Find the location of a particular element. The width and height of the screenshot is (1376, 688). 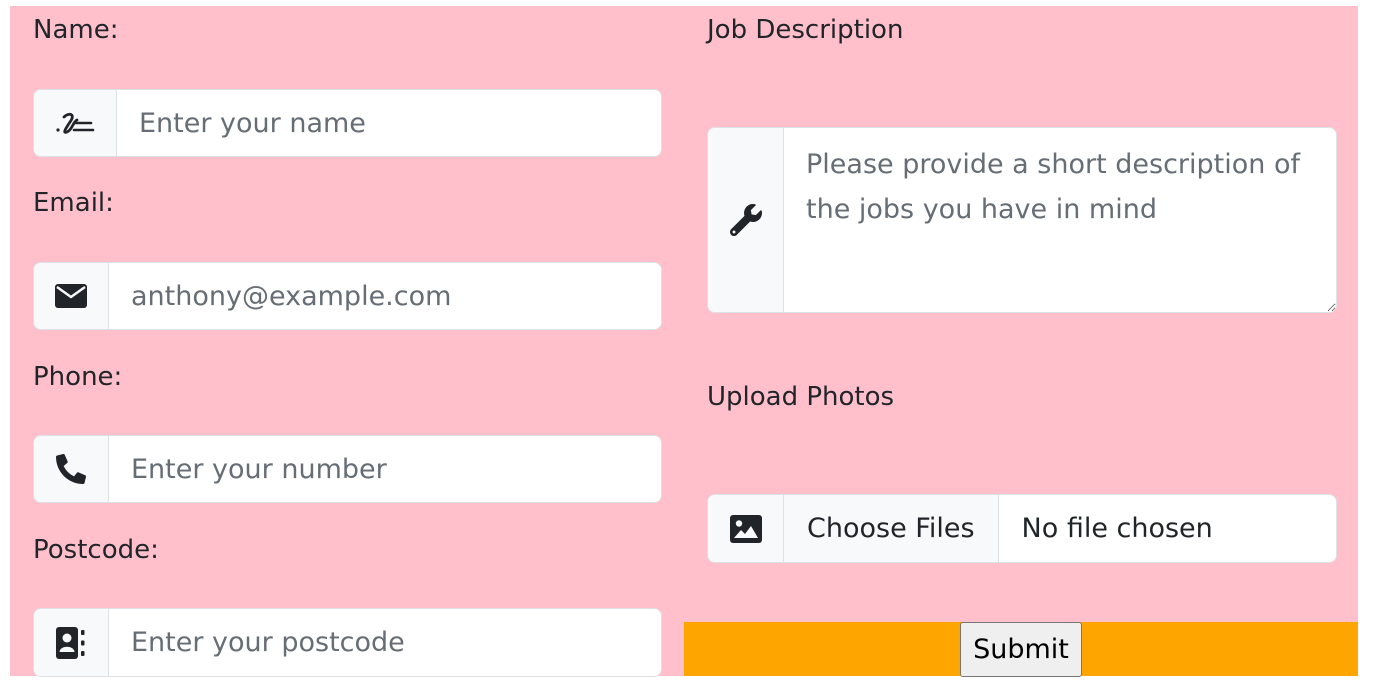

name-input-group is located at coordinates (347, 123).